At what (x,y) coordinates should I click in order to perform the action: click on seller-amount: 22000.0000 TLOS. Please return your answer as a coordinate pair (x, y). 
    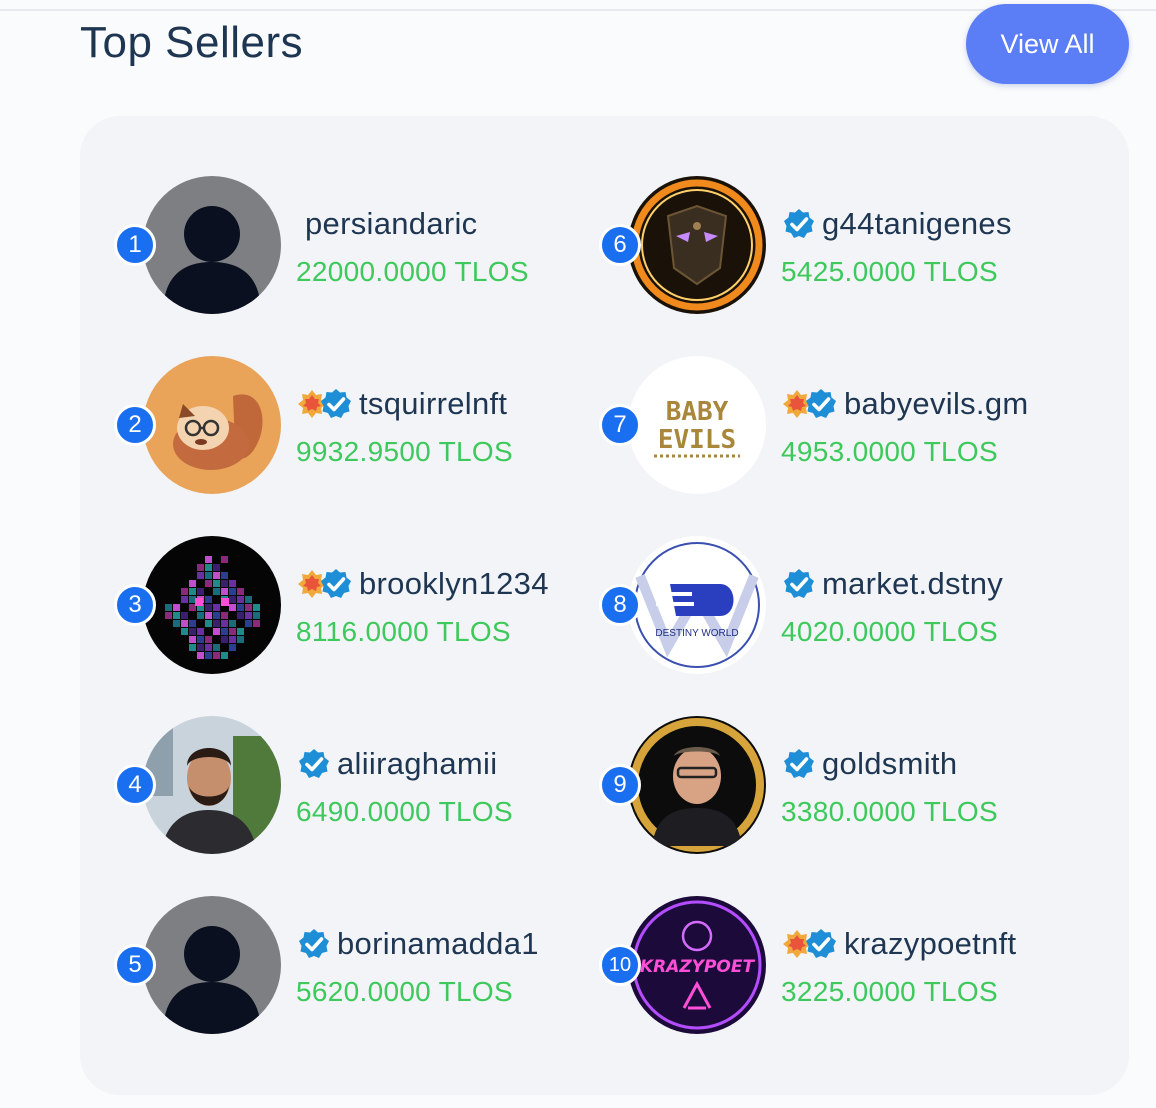
    Looking at the image, I should click on (412, 271).